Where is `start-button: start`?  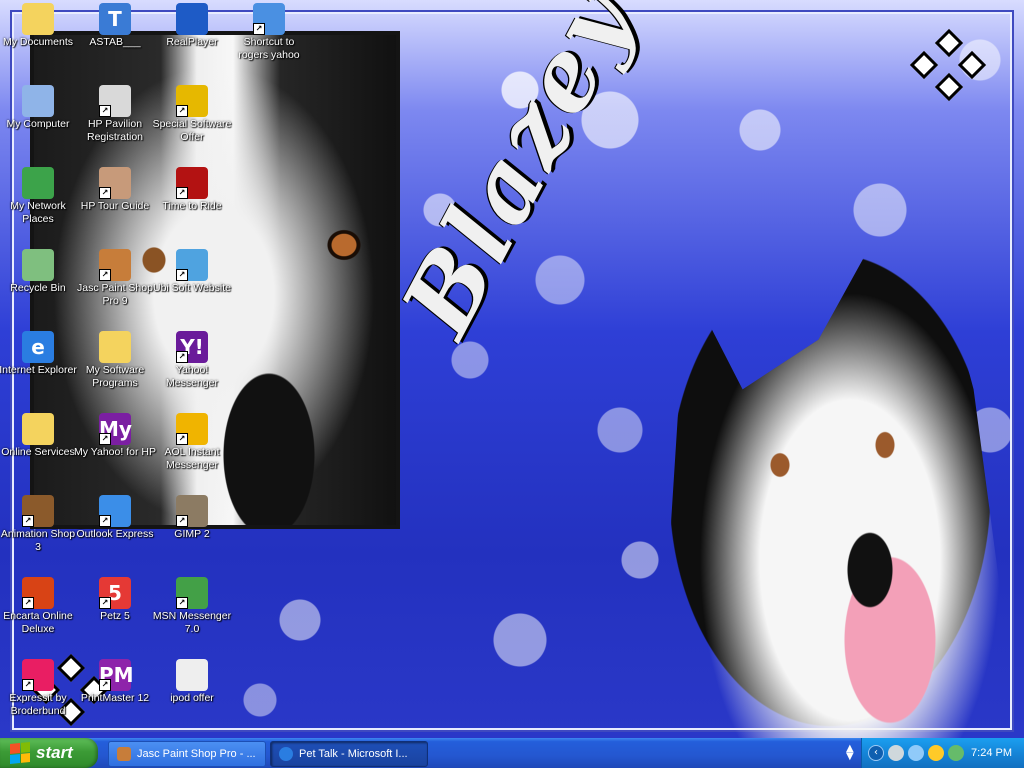
start-button: start is located at coordinates (49, 753).